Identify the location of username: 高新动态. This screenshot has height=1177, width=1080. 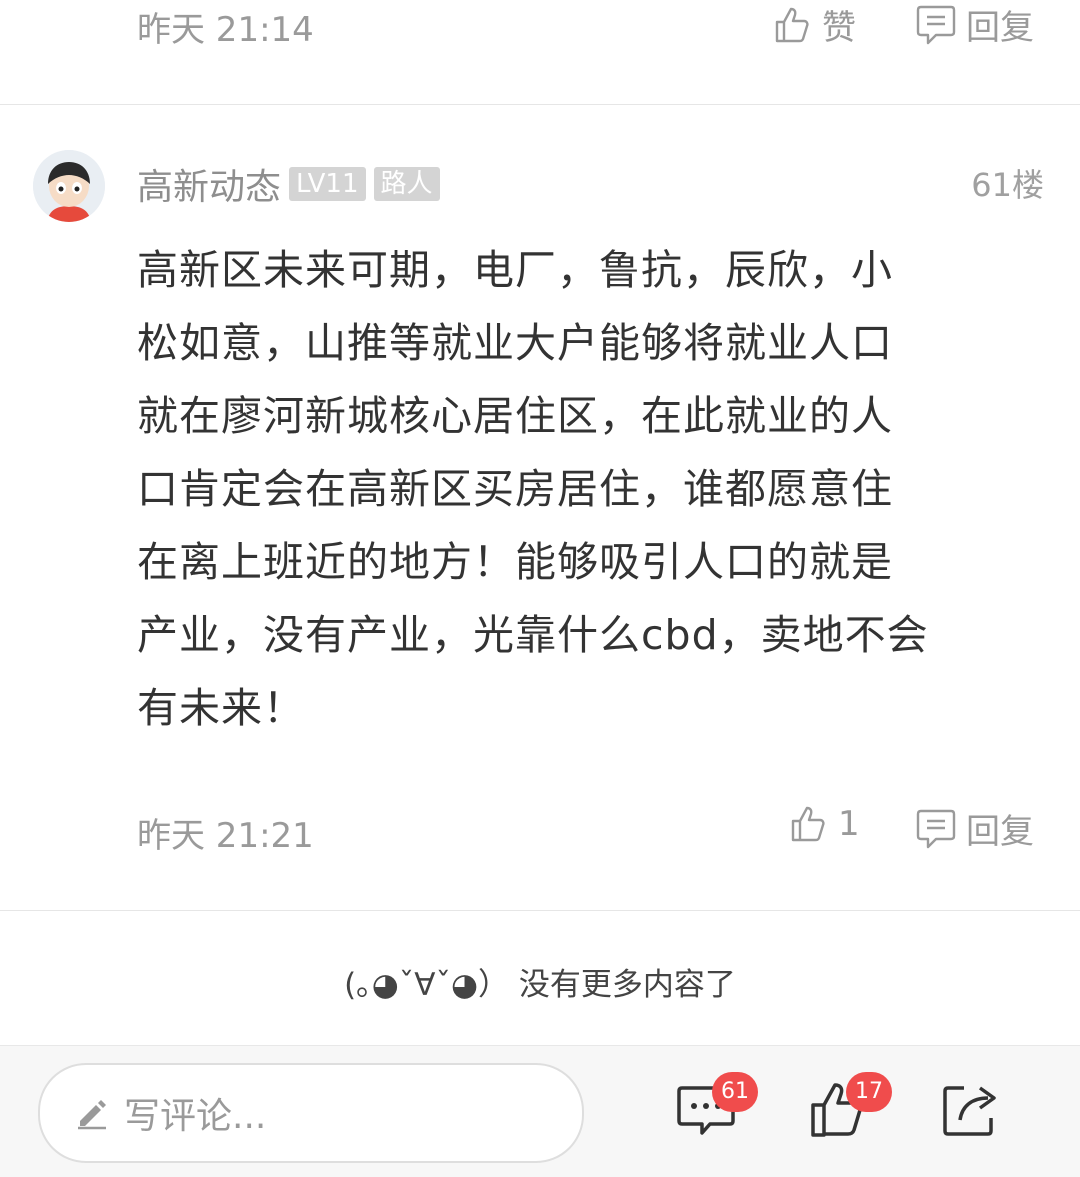
(209, 184).